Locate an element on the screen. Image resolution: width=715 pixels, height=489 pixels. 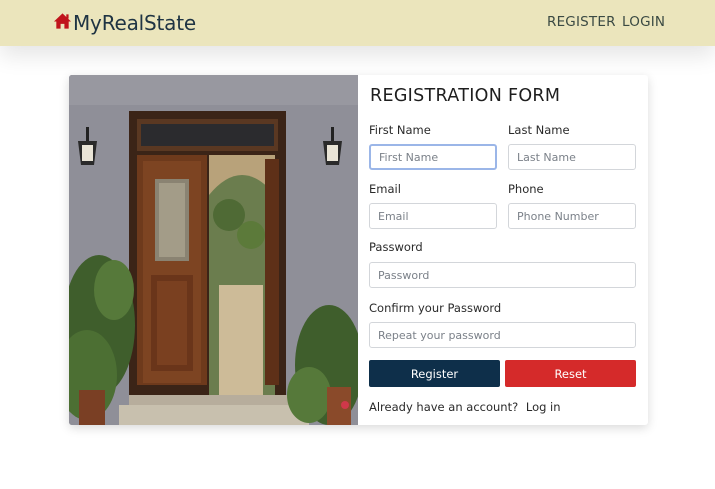
top-navbar: MyRealState REGISTER LOGIN is located at coordinates (357, 23).